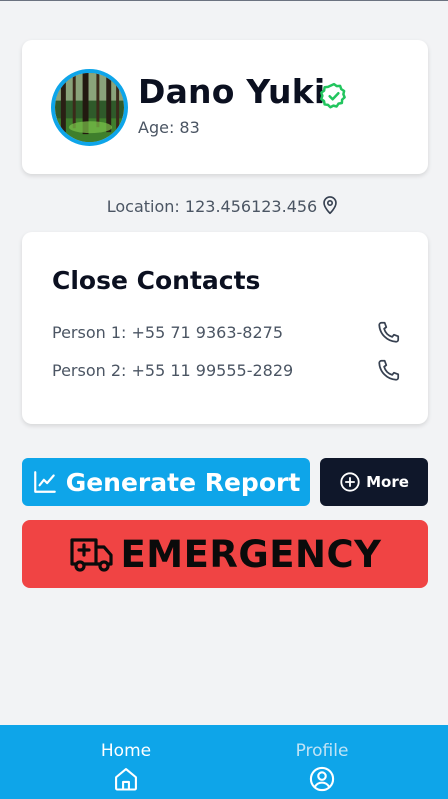 The image size is (448, 799). I want to click on user-circle-icon, so click(322, 779).